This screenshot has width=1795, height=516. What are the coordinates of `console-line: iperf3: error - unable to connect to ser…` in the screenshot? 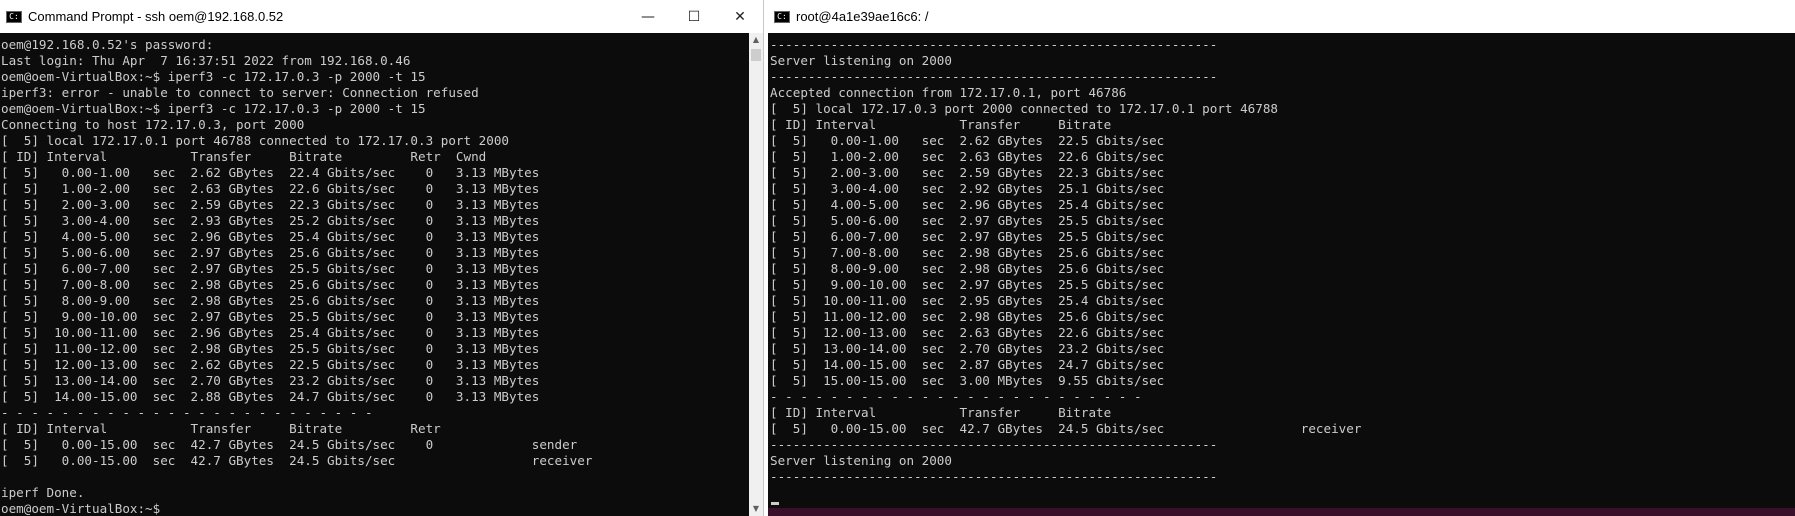 It's located at (240, 92).